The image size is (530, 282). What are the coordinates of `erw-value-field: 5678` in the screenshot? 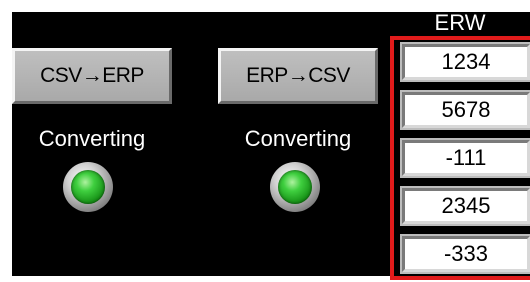 It's located at (465, 110).